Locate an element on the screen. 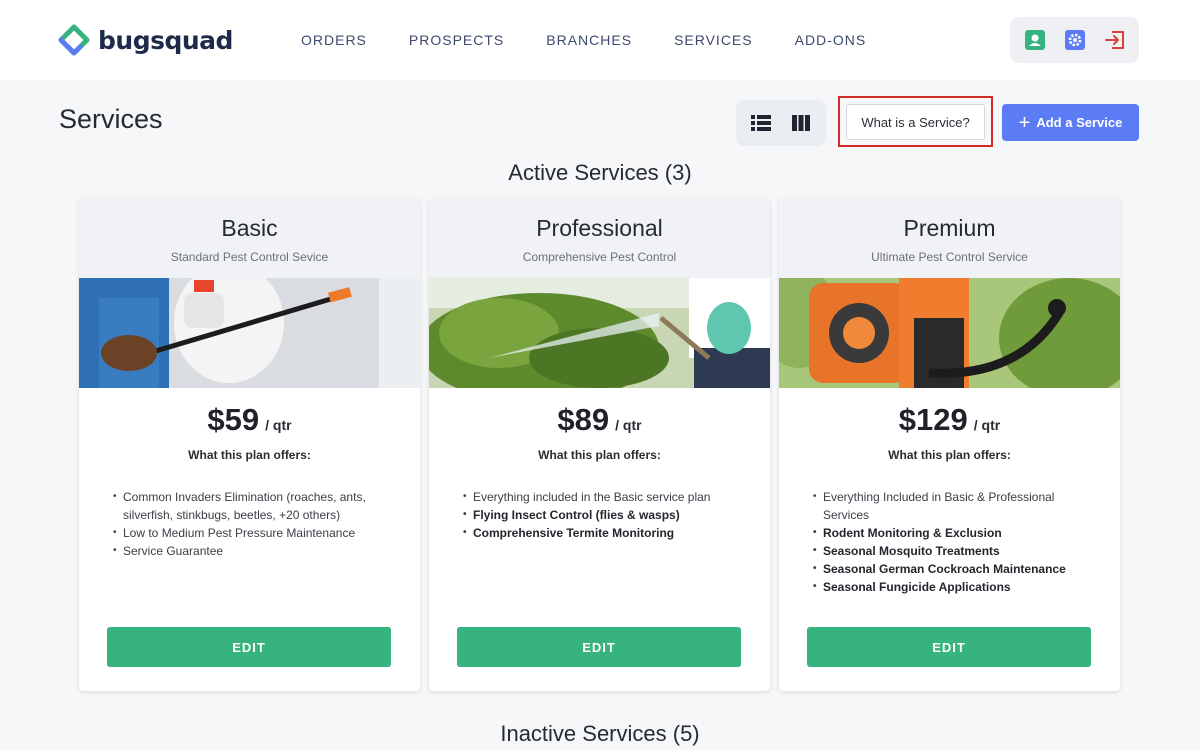 This screenshot has width=1200, height=750. price-row: $59 / qtr is located at coordinates (249, 420).